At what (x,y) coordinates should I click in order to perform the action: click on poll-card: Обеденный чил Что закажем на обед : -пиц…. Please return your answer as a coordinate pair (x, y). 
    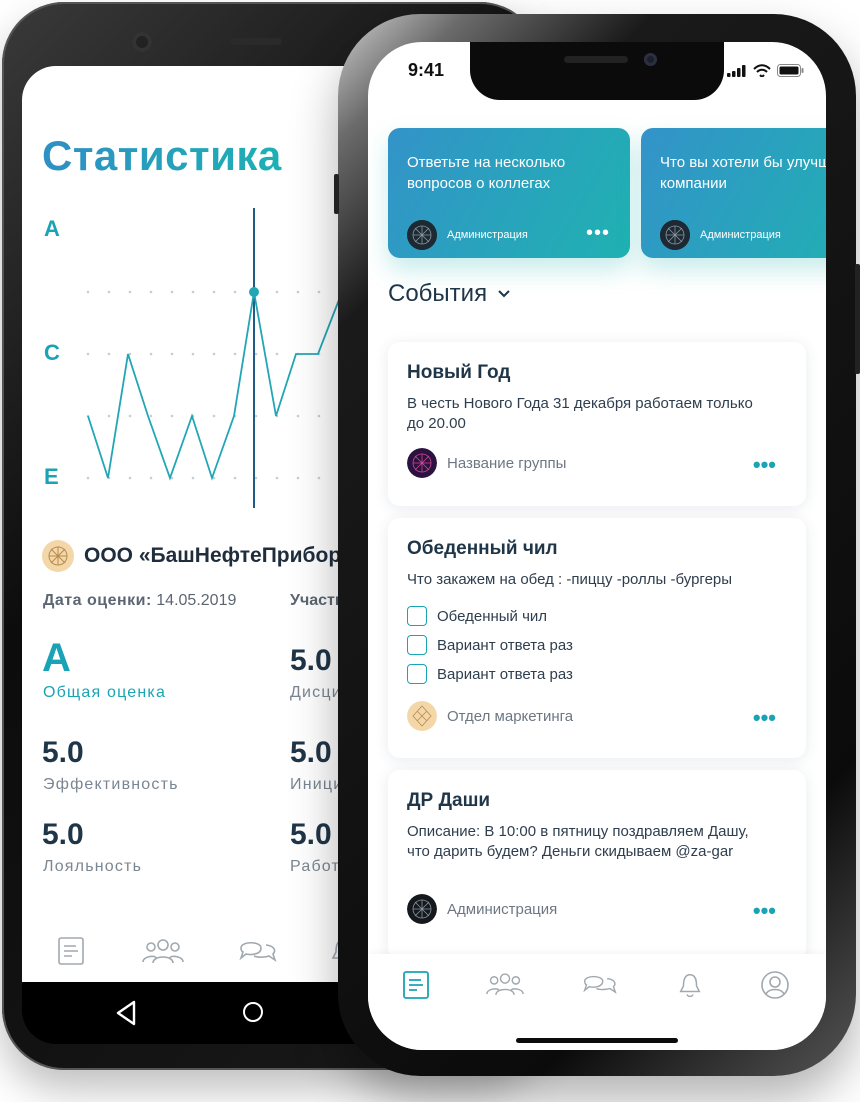
    Looking at the image, I should click on (597, 638).